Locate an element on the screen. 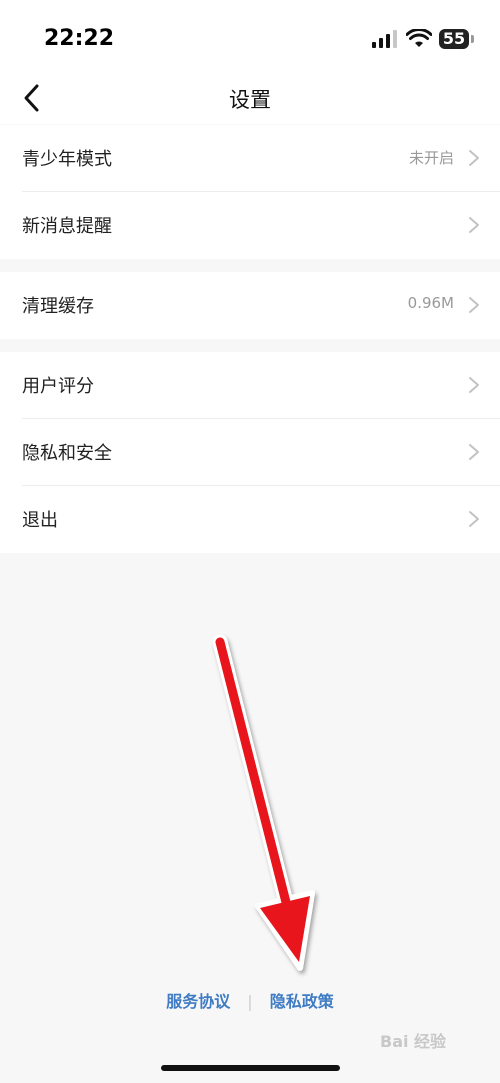  setting-label: 用户评分 is located at coordinates (58, 386).